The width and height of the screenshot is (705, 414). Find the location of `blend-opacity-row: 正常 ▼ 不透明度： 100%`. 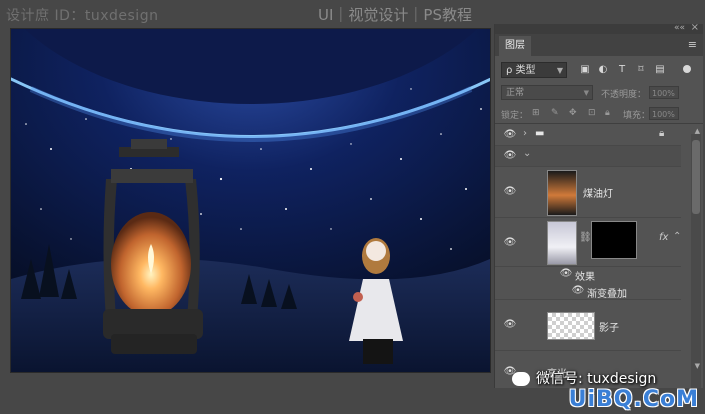

blend-opacity-row: 正常 ▼ 不透明度： 100% is located at coordinates (599, 93).